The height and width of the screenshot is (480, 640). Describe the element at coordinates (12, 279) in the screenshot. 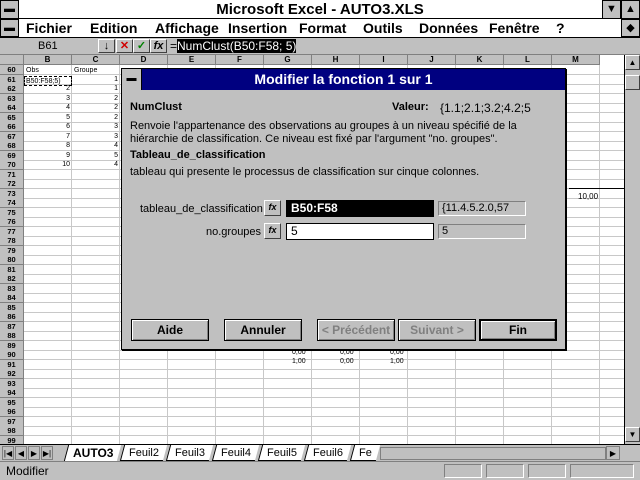

I see `row-header: 82` at that location.